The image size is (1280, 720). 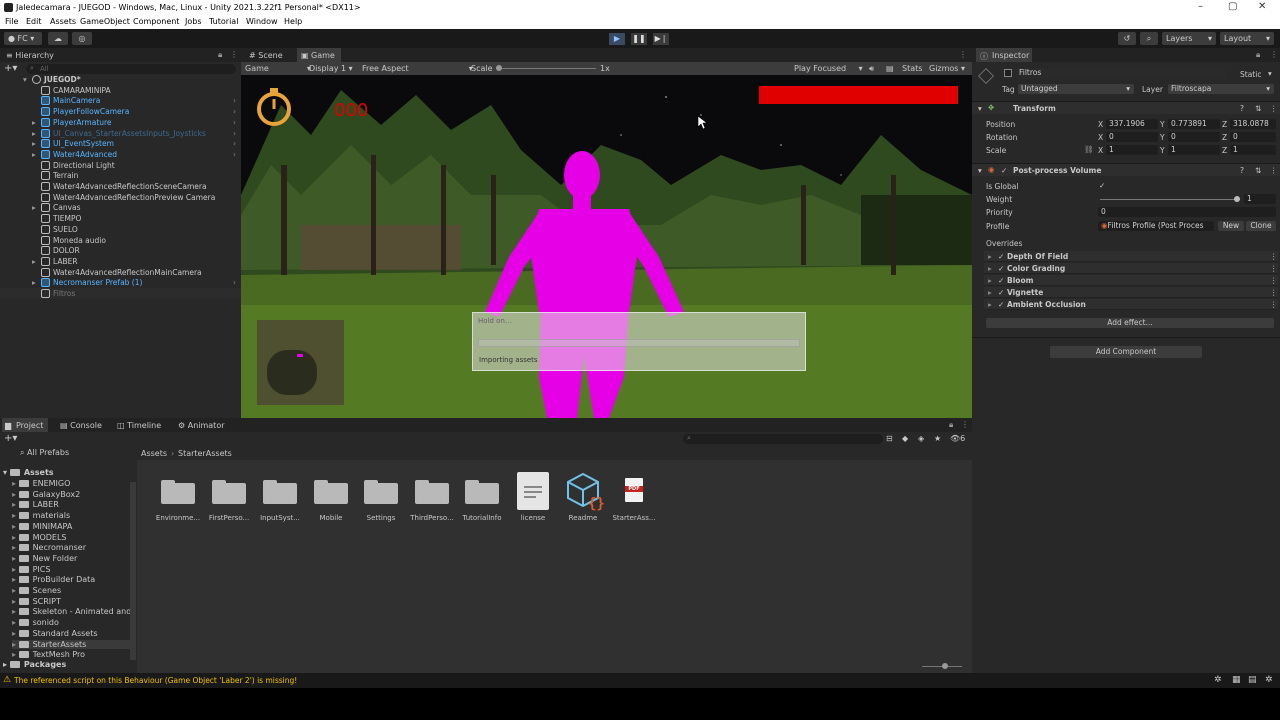 What do you see at coordinates (533, 497) in the screenshot?
I see `asset-item: license` at bounding box center [533, 497].